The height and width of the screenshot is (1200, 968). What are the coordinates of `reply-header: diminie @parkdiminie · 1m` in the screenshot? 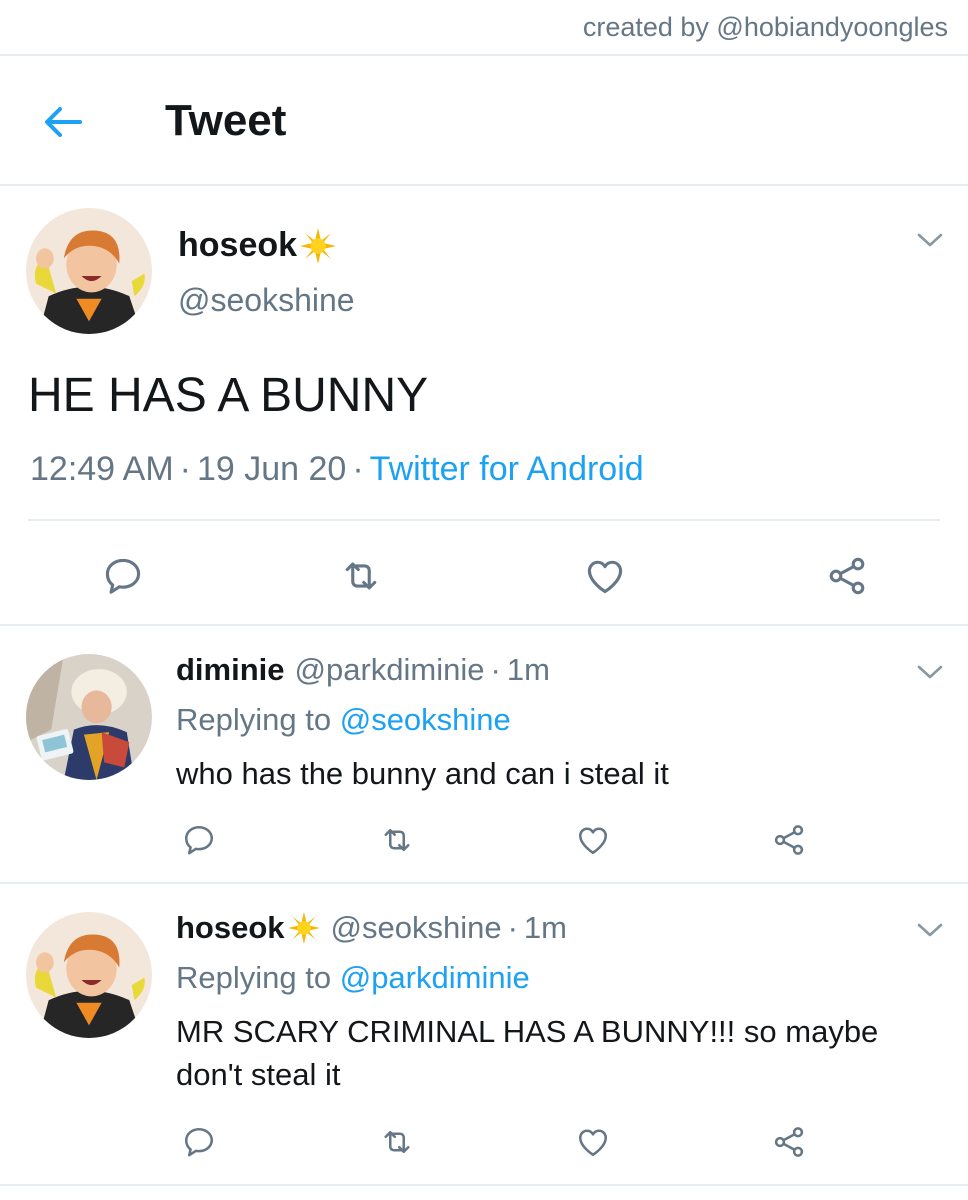 It's located at (363, 670).